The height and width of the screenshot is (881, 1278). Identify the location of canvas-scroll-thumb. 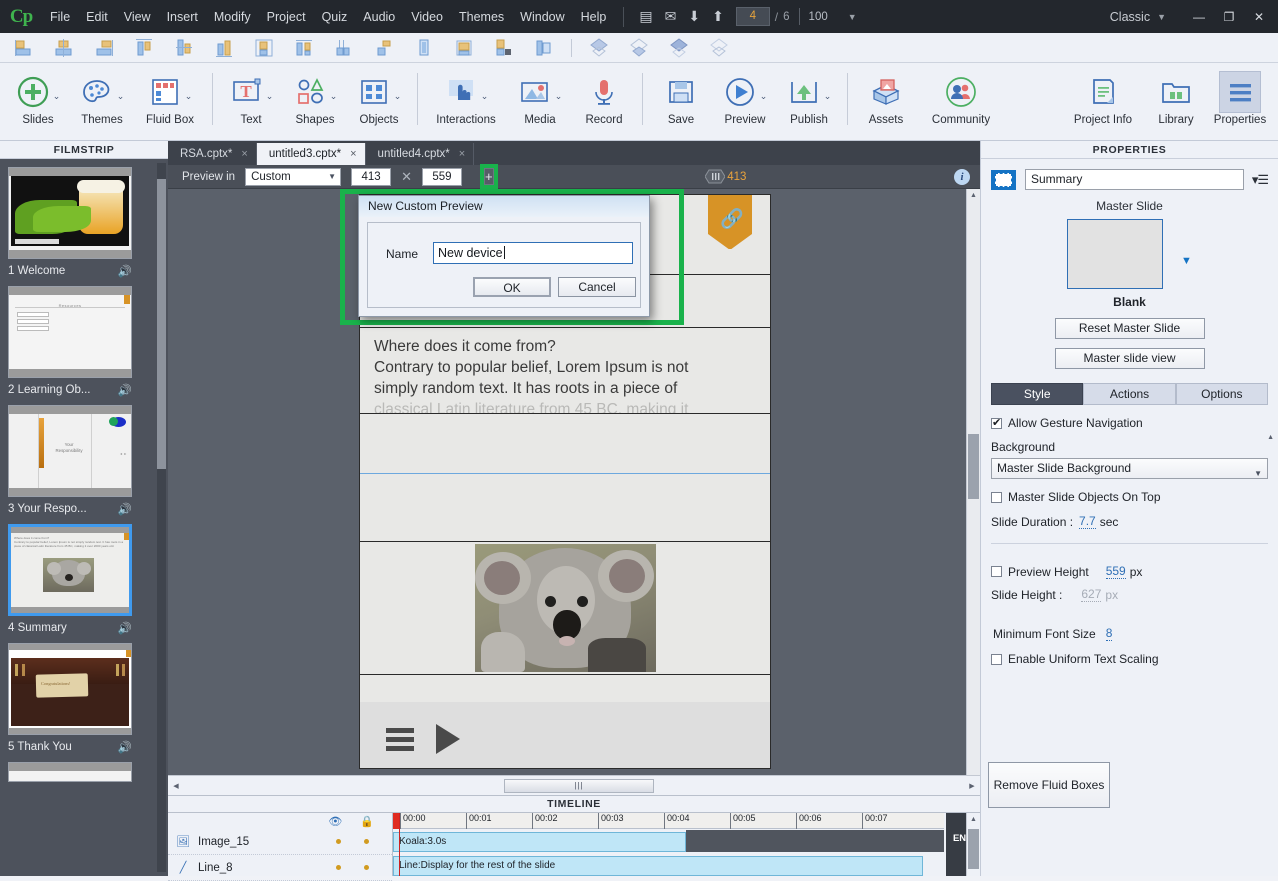
(973, 466).